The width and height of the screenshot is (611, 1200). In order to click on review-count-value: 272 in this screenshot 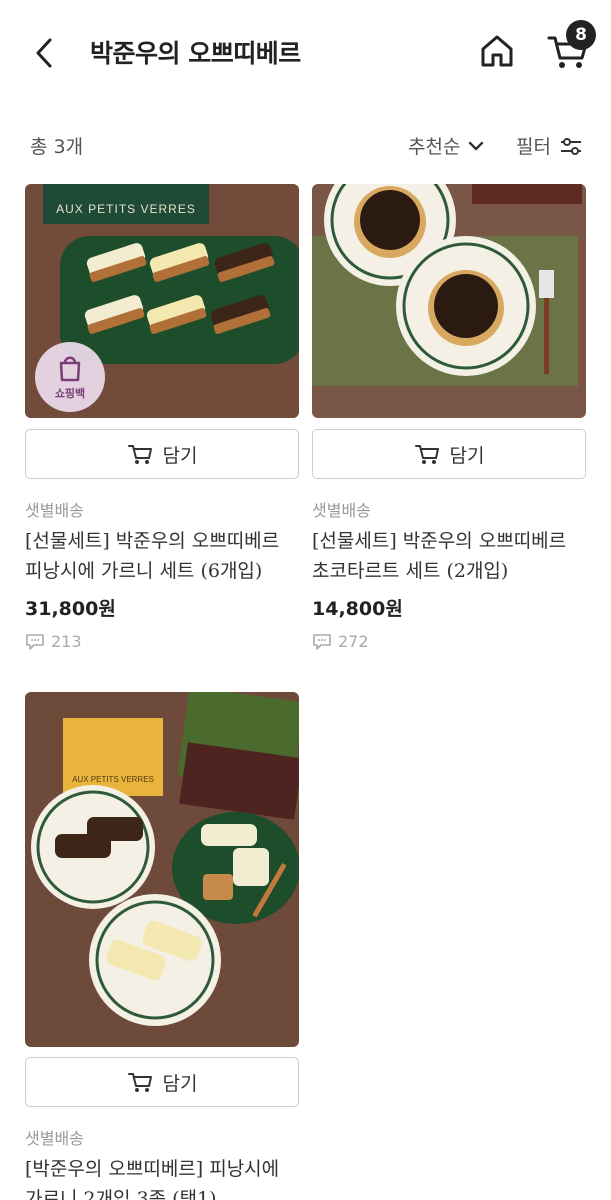, I will do `click(353, 641)`.